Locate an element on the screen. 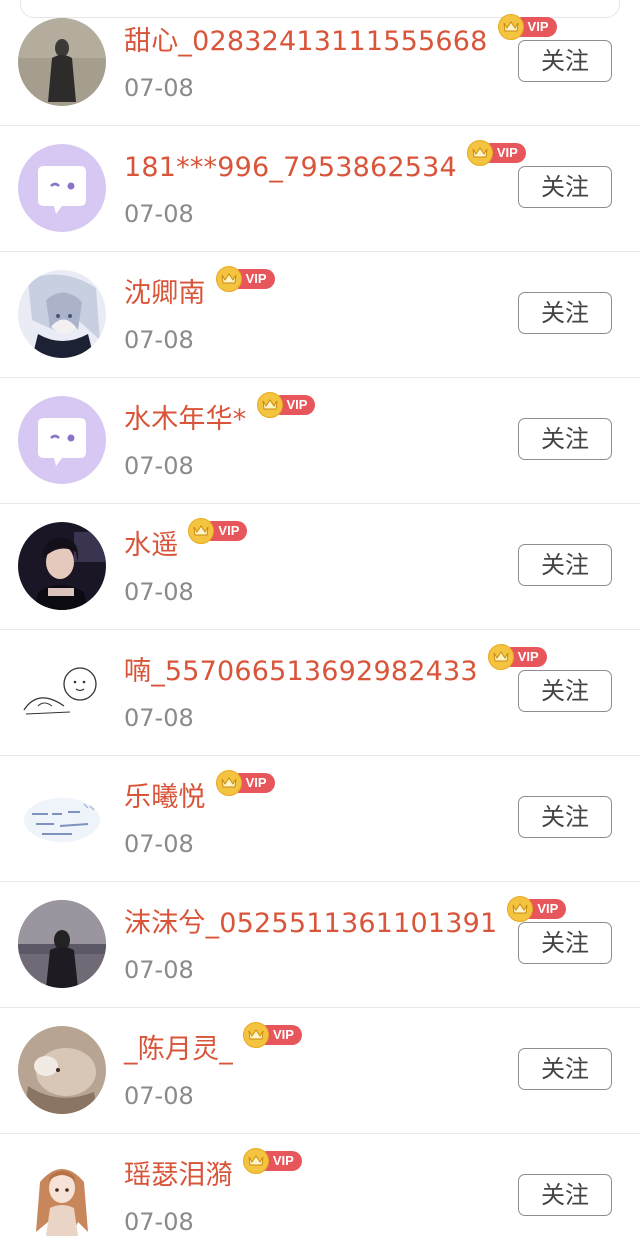 The width and height of the screenshot is (640, 1260). list-item: 水遥 VIP 07-08 关注 is located at coordinates (320, 567).